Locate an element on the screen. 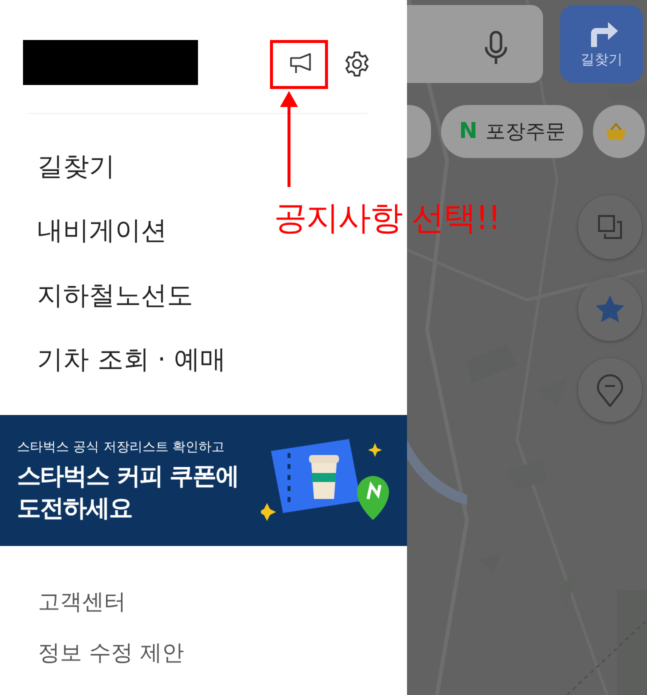 This screenshot has width=647, height=695. settings-icon is located at coordinates (357, 64).